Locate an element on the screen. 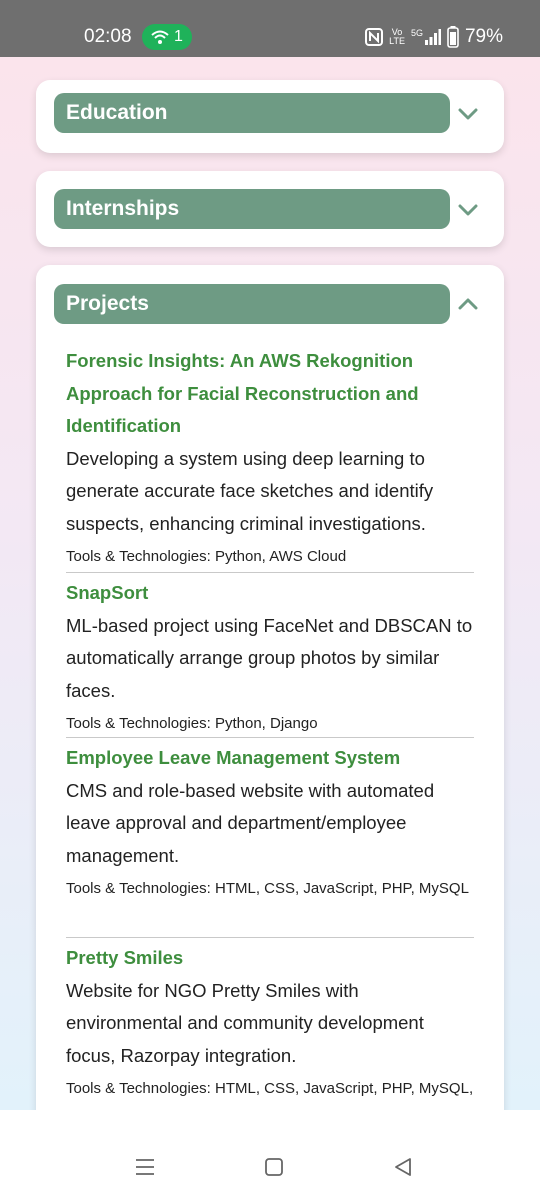  project-title: Pretty Smiles is located at coordinates (125, 957).